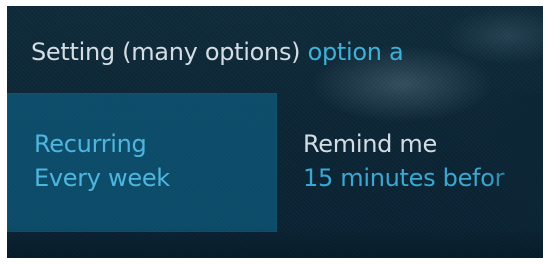  Describe the element at coordinates (370, 144) in the screenshot. I see `remind-me-title: Remind me` at that location.